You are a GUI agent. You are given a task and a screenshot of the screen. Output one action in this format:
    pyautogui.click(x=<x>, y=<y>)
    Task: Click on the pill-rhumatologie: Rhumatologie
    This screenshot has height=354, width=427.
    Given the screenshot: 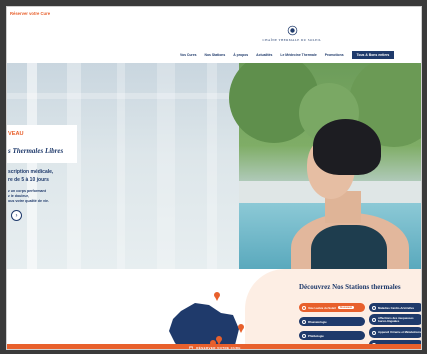 What is the action you would take?
    pyautogui.click(x=332, y=321)
    